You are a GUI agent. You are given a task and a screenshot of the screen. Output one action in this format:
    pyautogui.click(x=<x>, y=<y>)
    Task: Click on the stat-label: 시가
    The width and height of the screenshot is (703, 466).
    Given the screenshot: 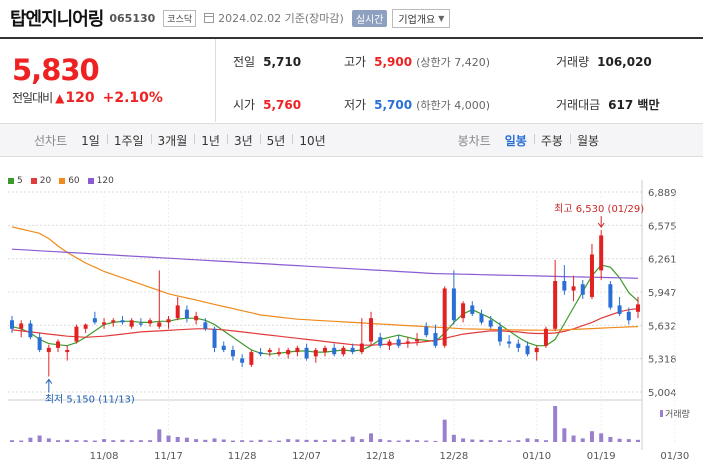 What is the action you would take?
    pyautogui.click(x=244, y=105)
    